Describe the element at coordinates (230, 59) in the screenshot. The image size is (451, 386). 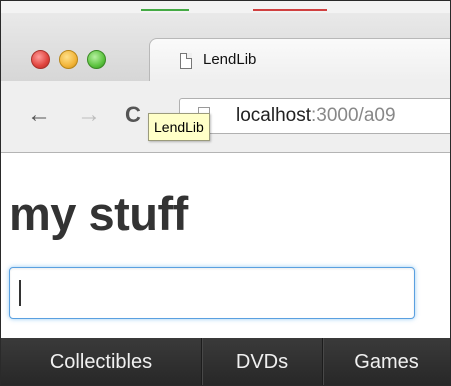
I see `tab-title: LendLib` at that location.